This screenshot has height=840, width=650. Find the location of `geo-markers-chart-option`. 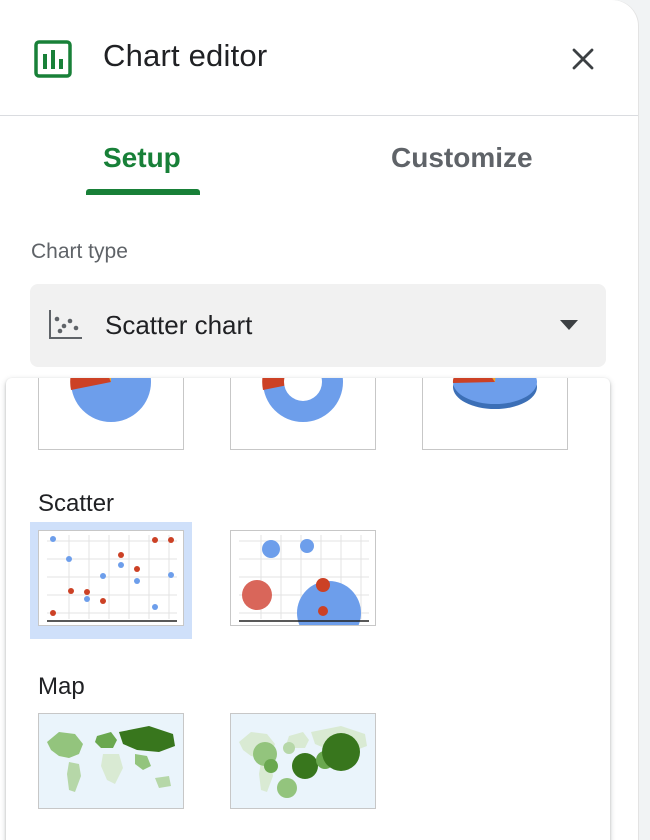

geo-markers-chart-option is located at coordinates (303, 761).